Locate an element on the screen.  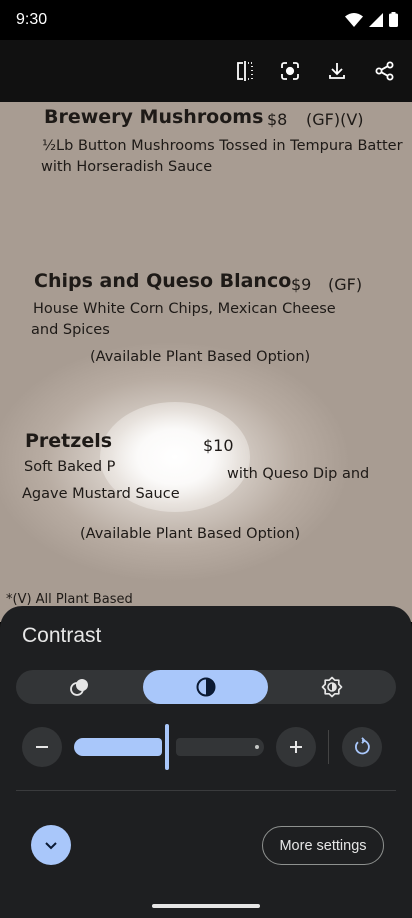
segment-color is located at coordinates (79, 687).